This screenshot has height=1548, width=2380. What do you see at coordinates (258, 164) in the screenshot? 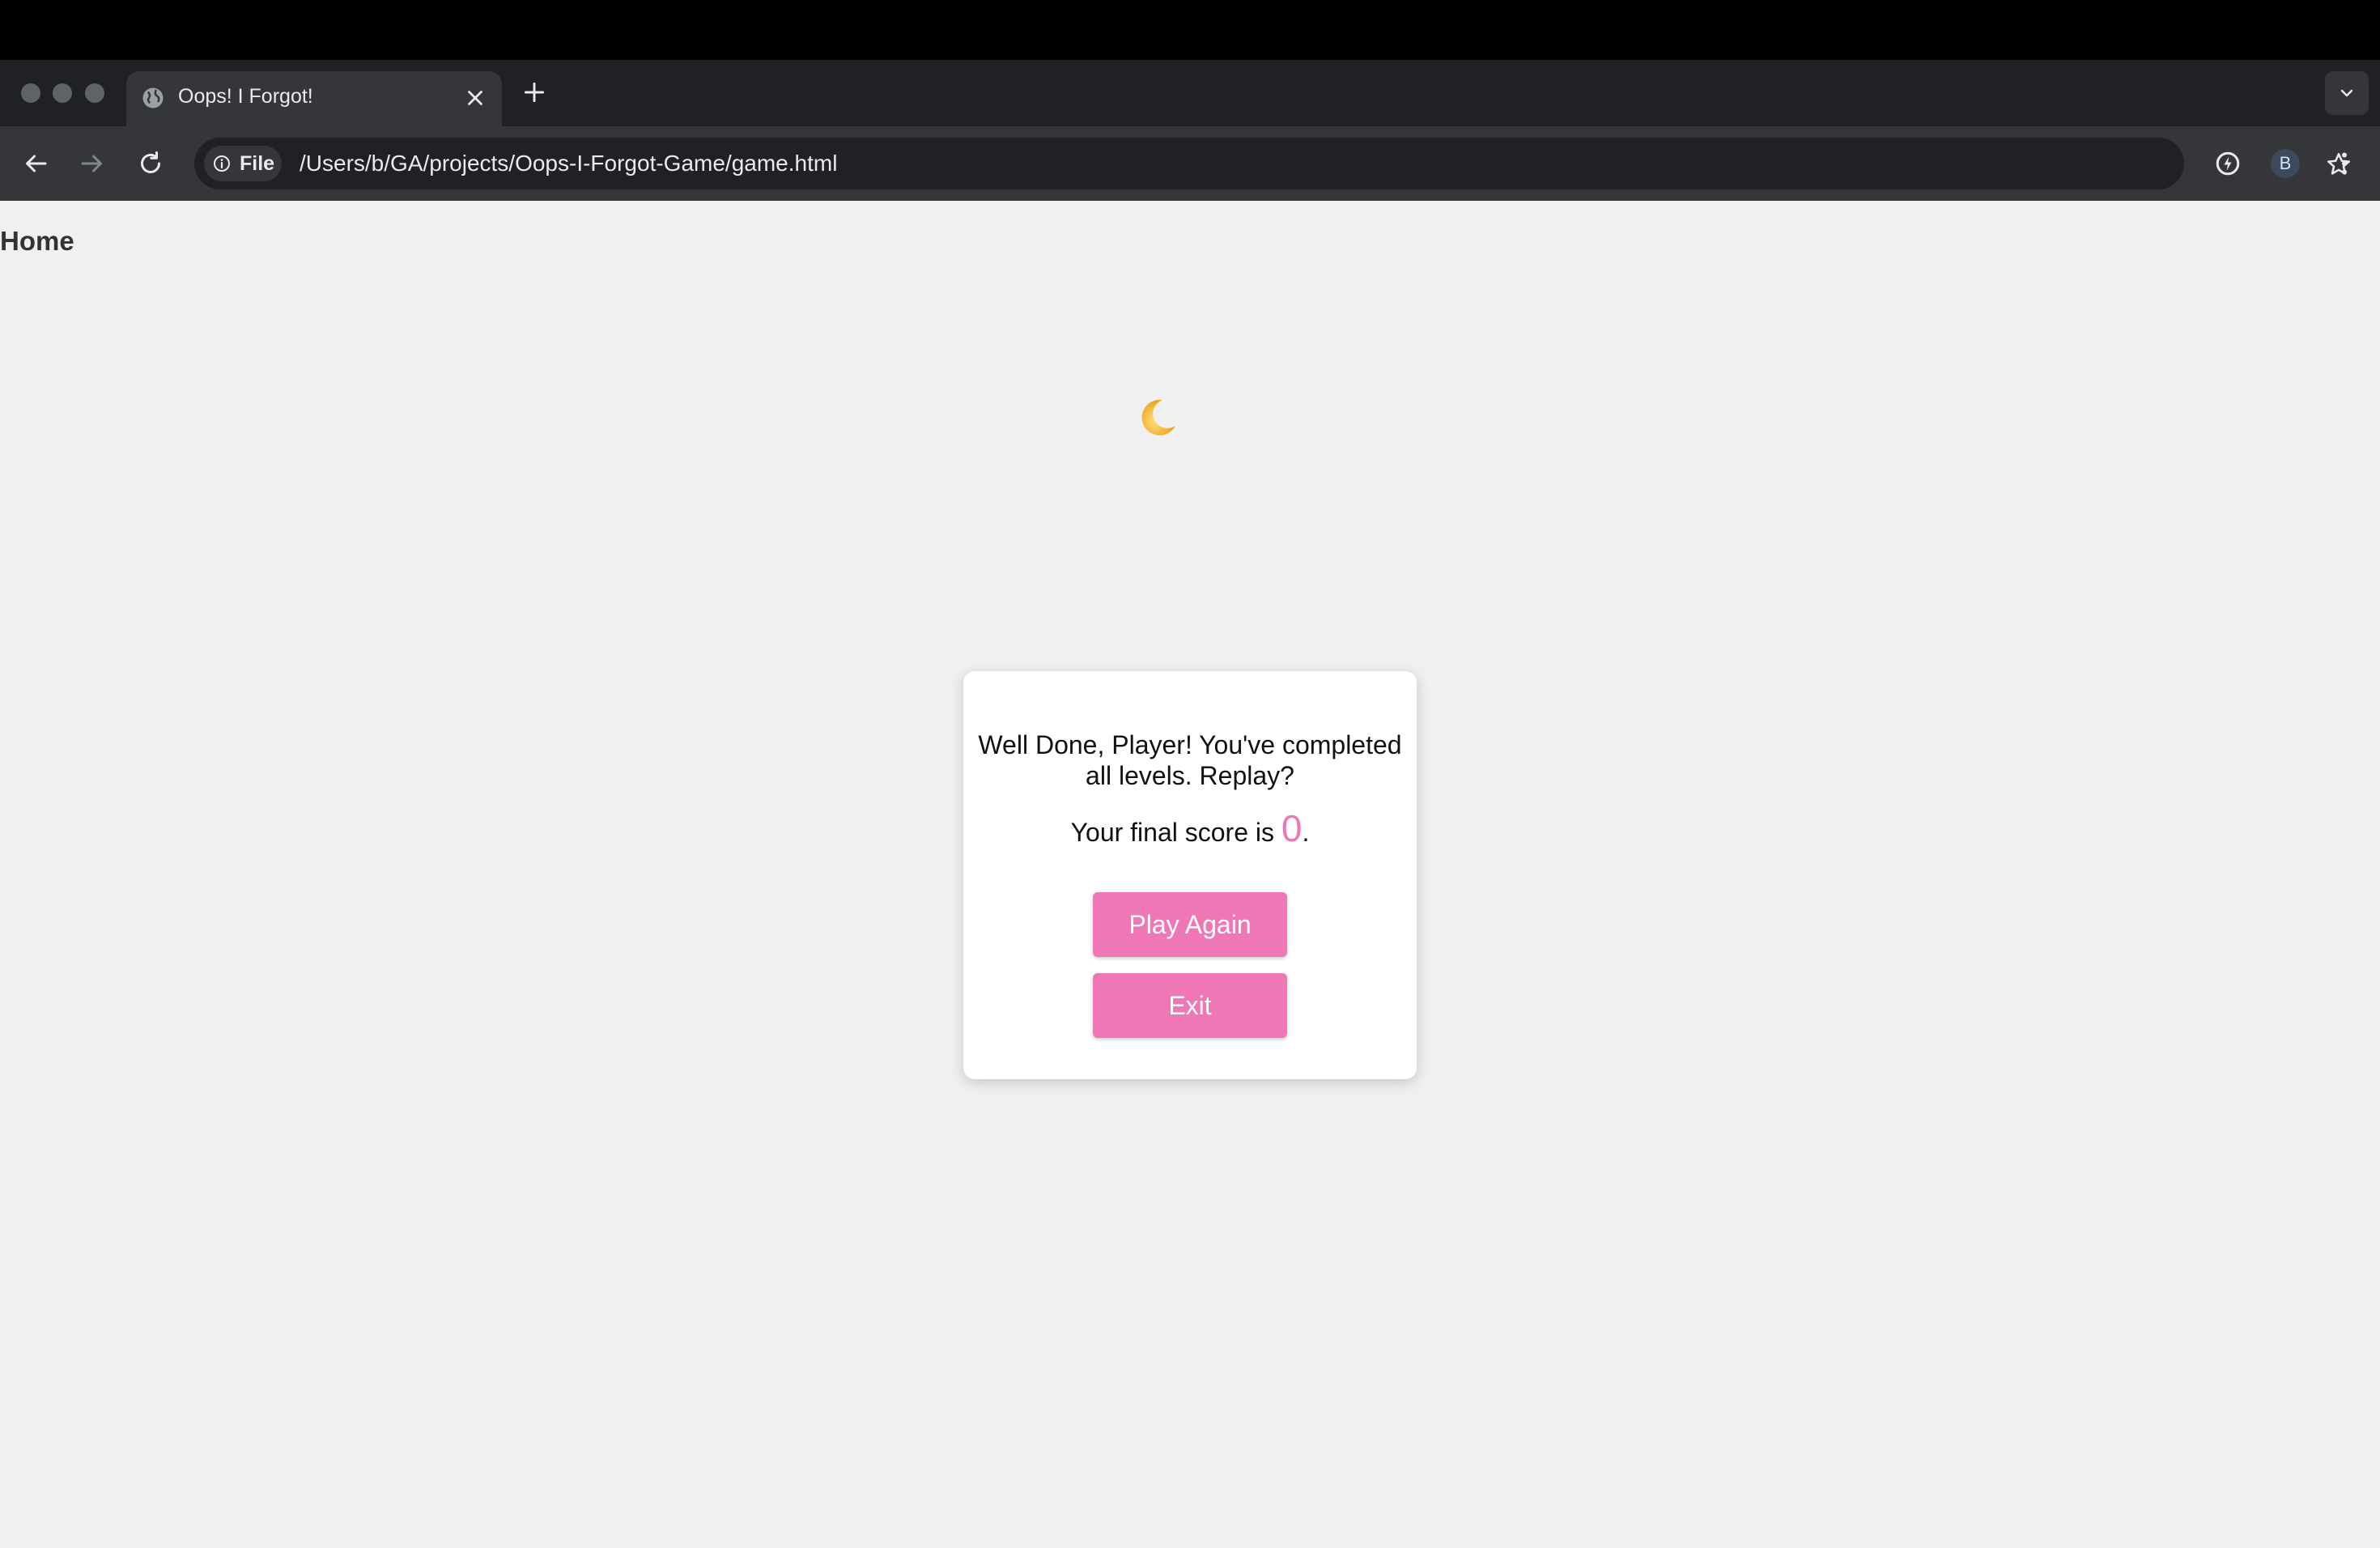
I see `site-info-label: File` at bounding box center [258, 164].